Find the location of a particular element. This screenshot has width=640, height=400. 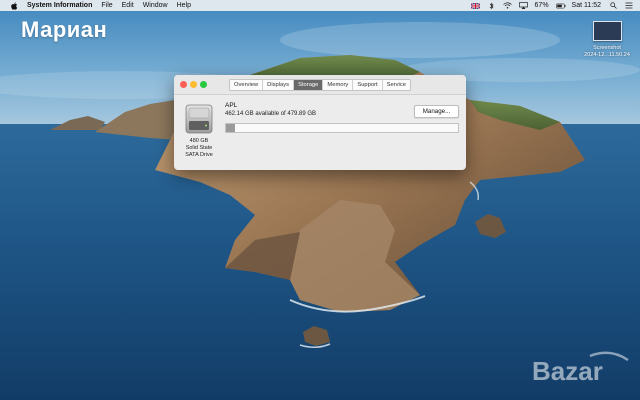

storage-usage-bar is located at coordinates (342, 128).